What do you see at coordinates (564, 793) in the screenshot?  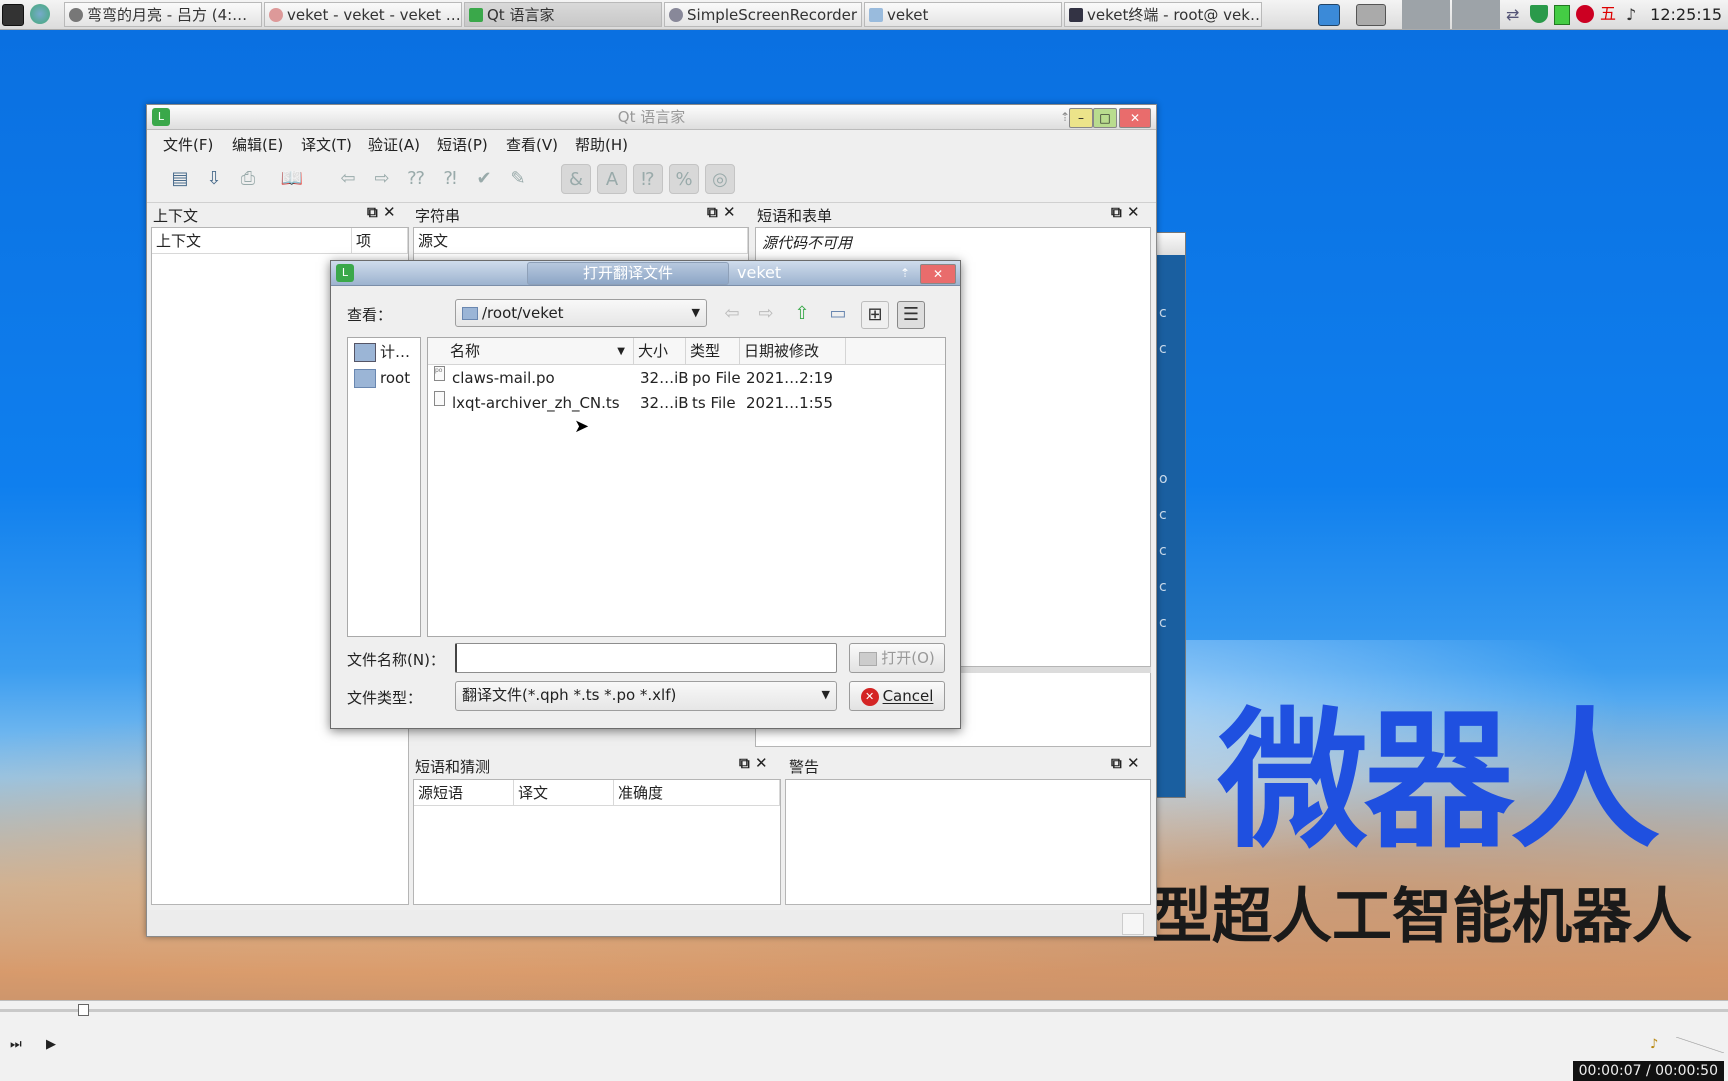 I see `translation-header: 译文` at bounding box center [564, 793].